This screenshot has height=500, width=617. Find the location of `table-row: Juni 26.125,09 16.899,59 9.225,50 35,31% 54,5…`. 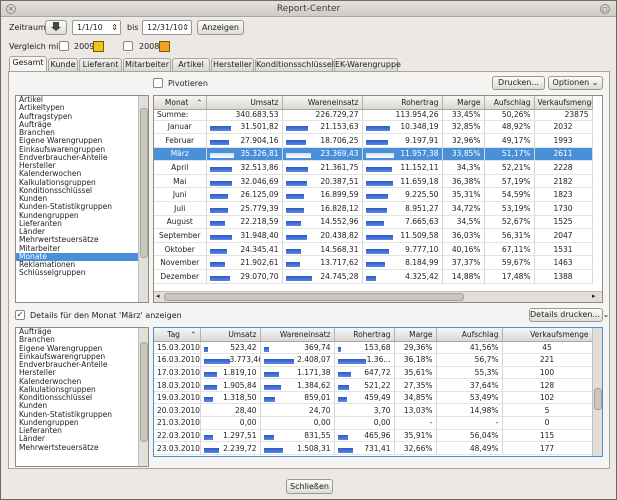

table-row: Juni 26.125,09 16.899,59 9.225,50 35,31% 54,5… is located at coordinates (373, 195).